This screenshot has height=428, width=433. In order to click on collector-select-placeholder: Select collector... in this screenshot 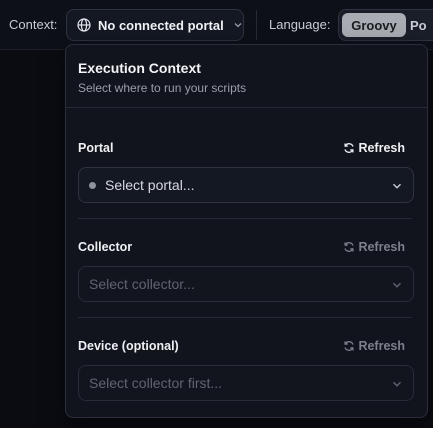, I will do `click(142, 284)`.